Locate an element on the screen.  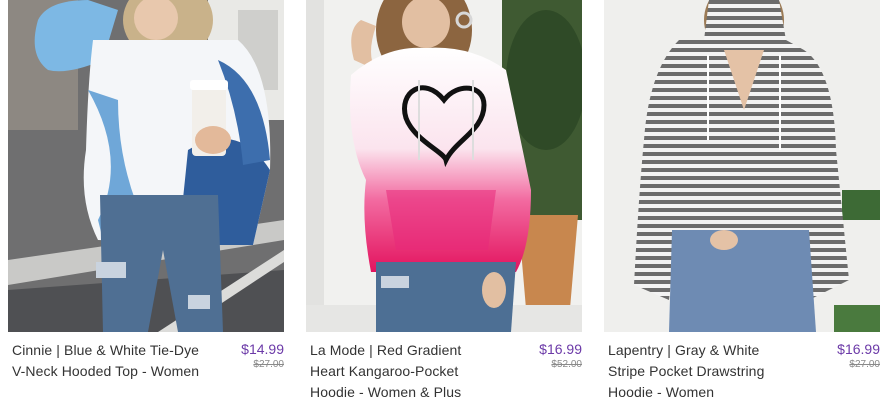
original-price: $52.00 is located at coordinates (566, 364).